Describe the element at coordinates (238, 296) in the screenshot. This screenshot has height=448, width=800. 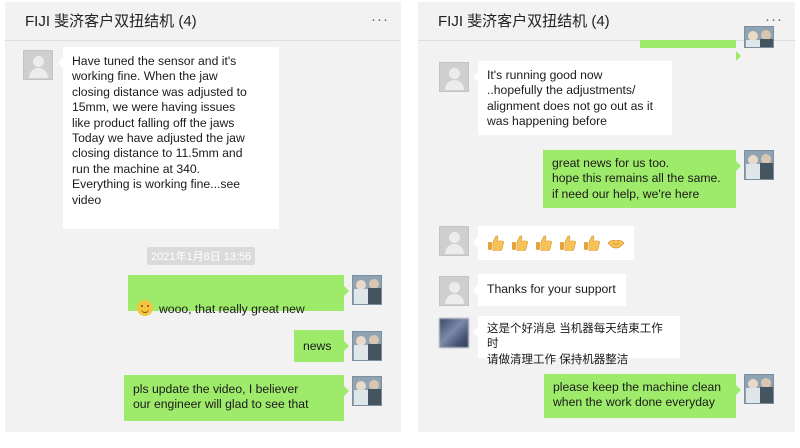
I see `message-sent: wooo, that really great new` at that location.